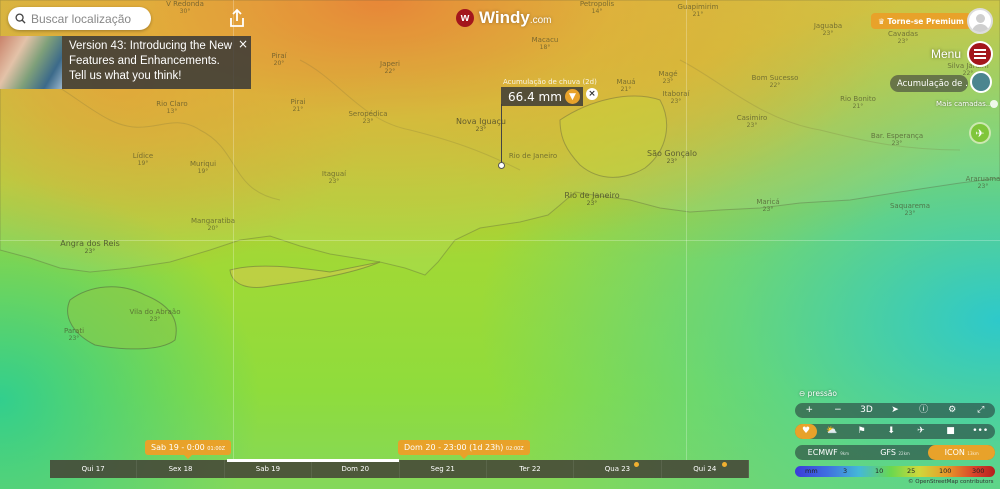  Describe the element at coordinates (155, 316) in the screenshot. I see `place-label: Vila do Abraão 23°` at that location.